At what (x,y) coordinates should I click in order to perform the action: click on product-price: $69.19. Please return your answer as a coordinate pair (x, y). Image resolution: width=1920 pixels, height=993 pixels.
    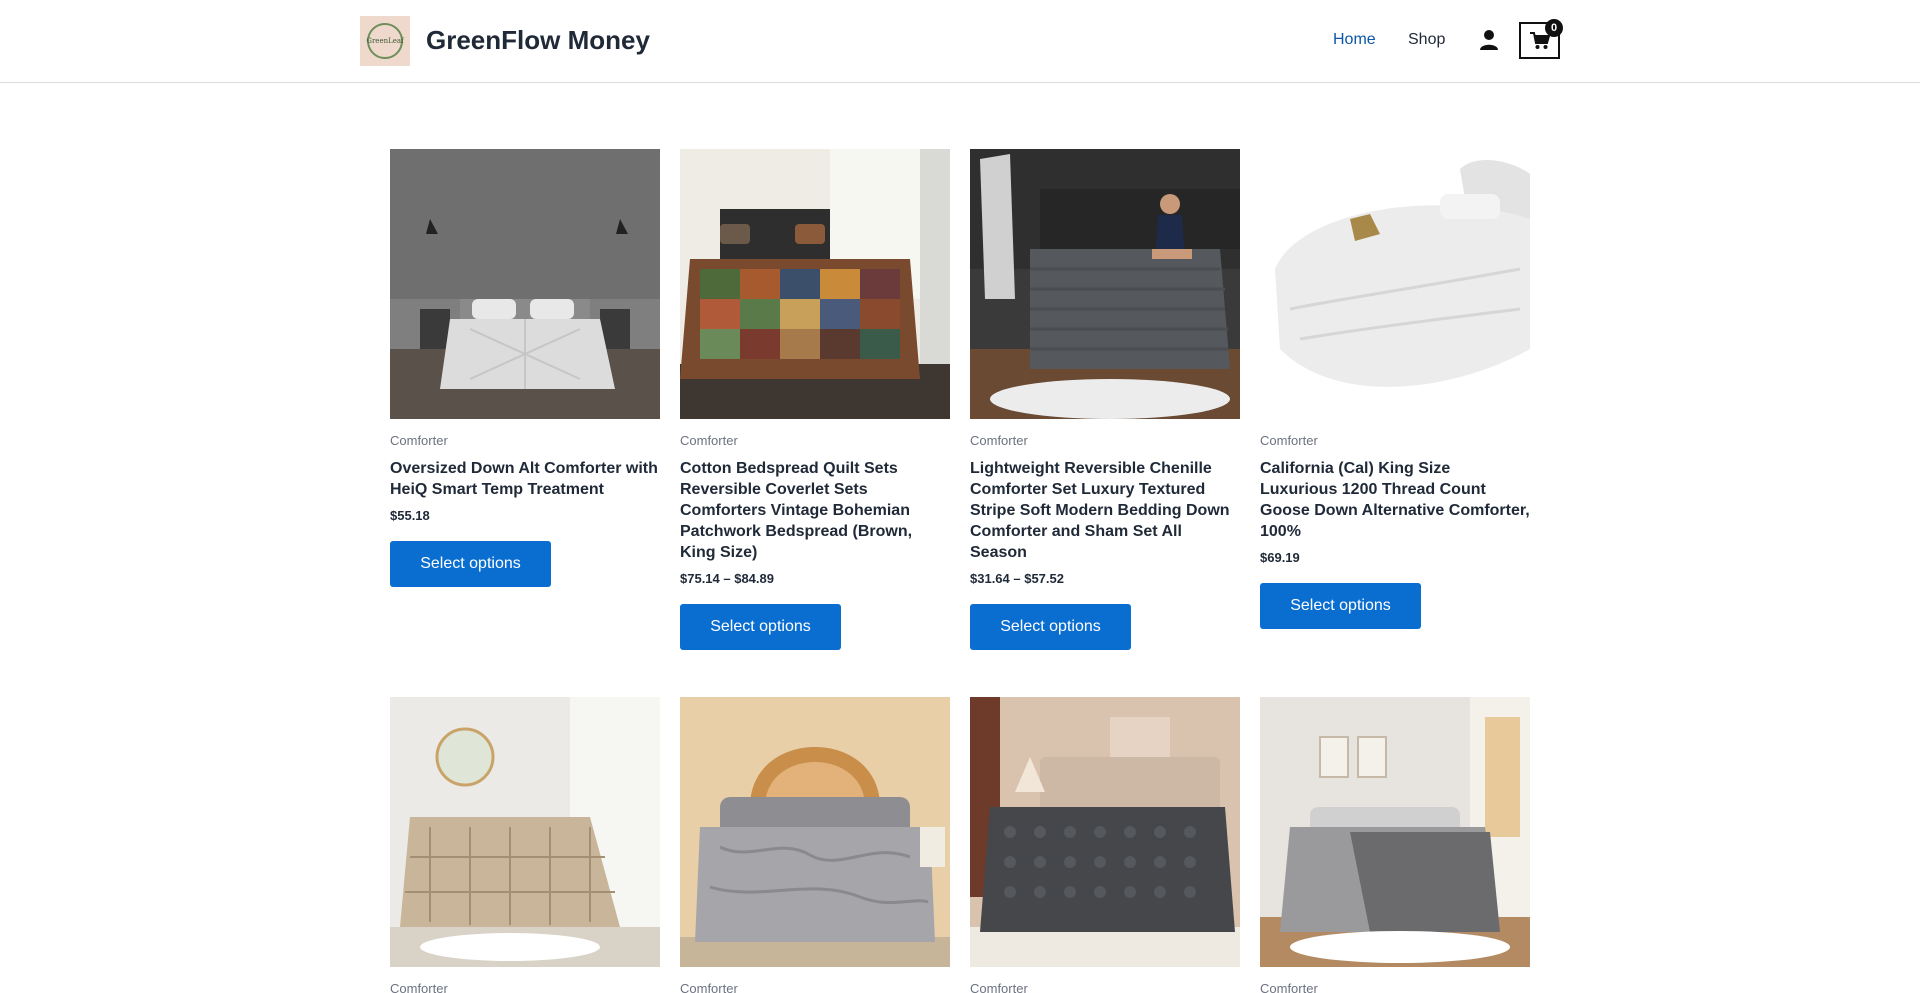
    Looking at the image, I should click on (1280, 557).